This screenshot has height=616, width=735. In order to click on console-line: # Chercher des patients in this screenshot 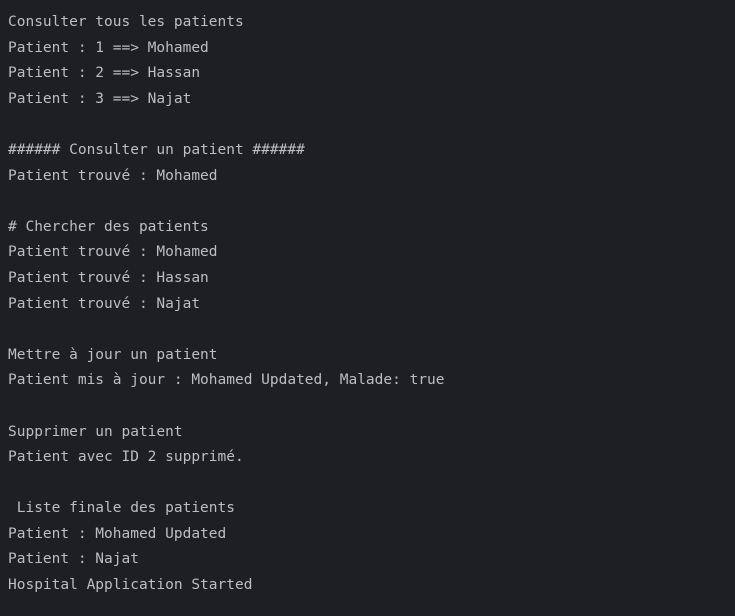, I will do `click(108, 226)`.